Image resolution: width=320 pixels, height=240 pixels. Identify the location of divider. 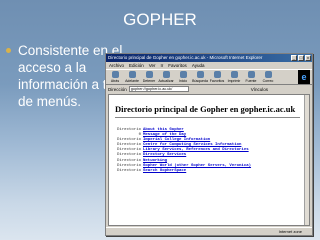
(207, 117).